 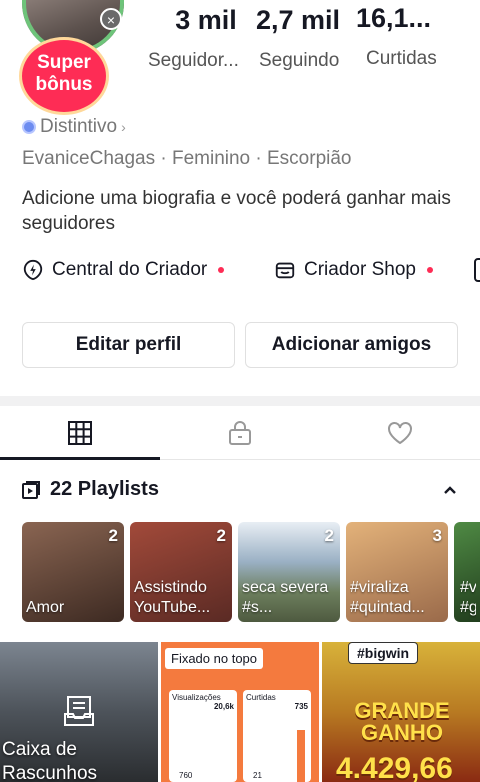 What do you see at coordinates (187, 158) in the screenshot?
I see `profile-meta: EvaniceChagas · Feminino · Escorpião` at bounding box center [187, 158].